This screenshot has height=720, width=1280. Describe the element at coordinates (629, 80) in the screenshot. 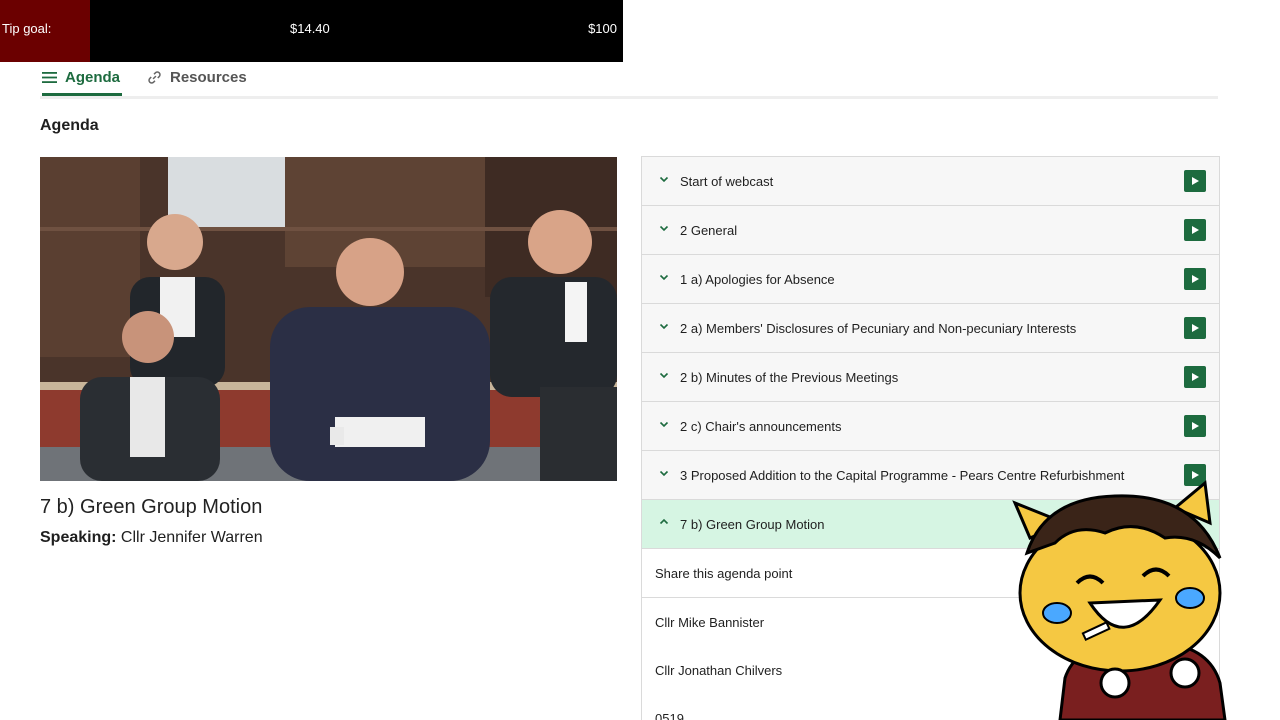

I see `tab-bar: Agenda Resources` at that location.